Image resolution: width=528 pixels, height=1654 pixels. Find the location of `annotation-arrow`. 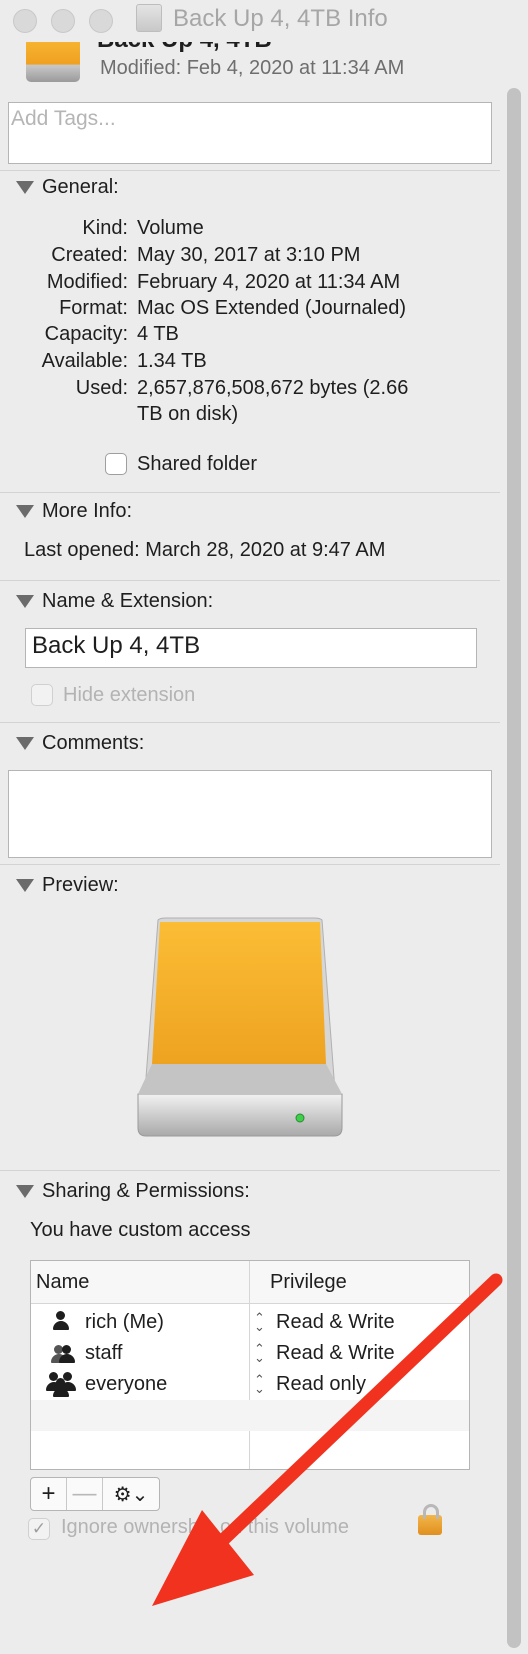

annotation-arrow is located at coordinates (327, 1439).